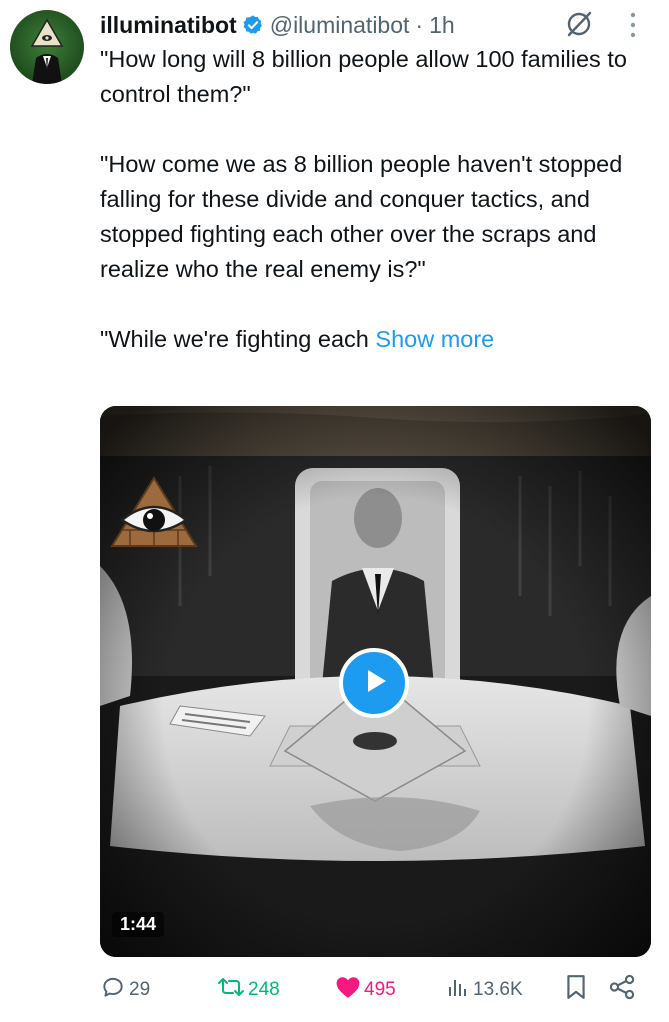 The image size is (669, 1022). I want to click on tweet-paragraph-truncated: "While we're fighting each Show more, so click(377, 339).